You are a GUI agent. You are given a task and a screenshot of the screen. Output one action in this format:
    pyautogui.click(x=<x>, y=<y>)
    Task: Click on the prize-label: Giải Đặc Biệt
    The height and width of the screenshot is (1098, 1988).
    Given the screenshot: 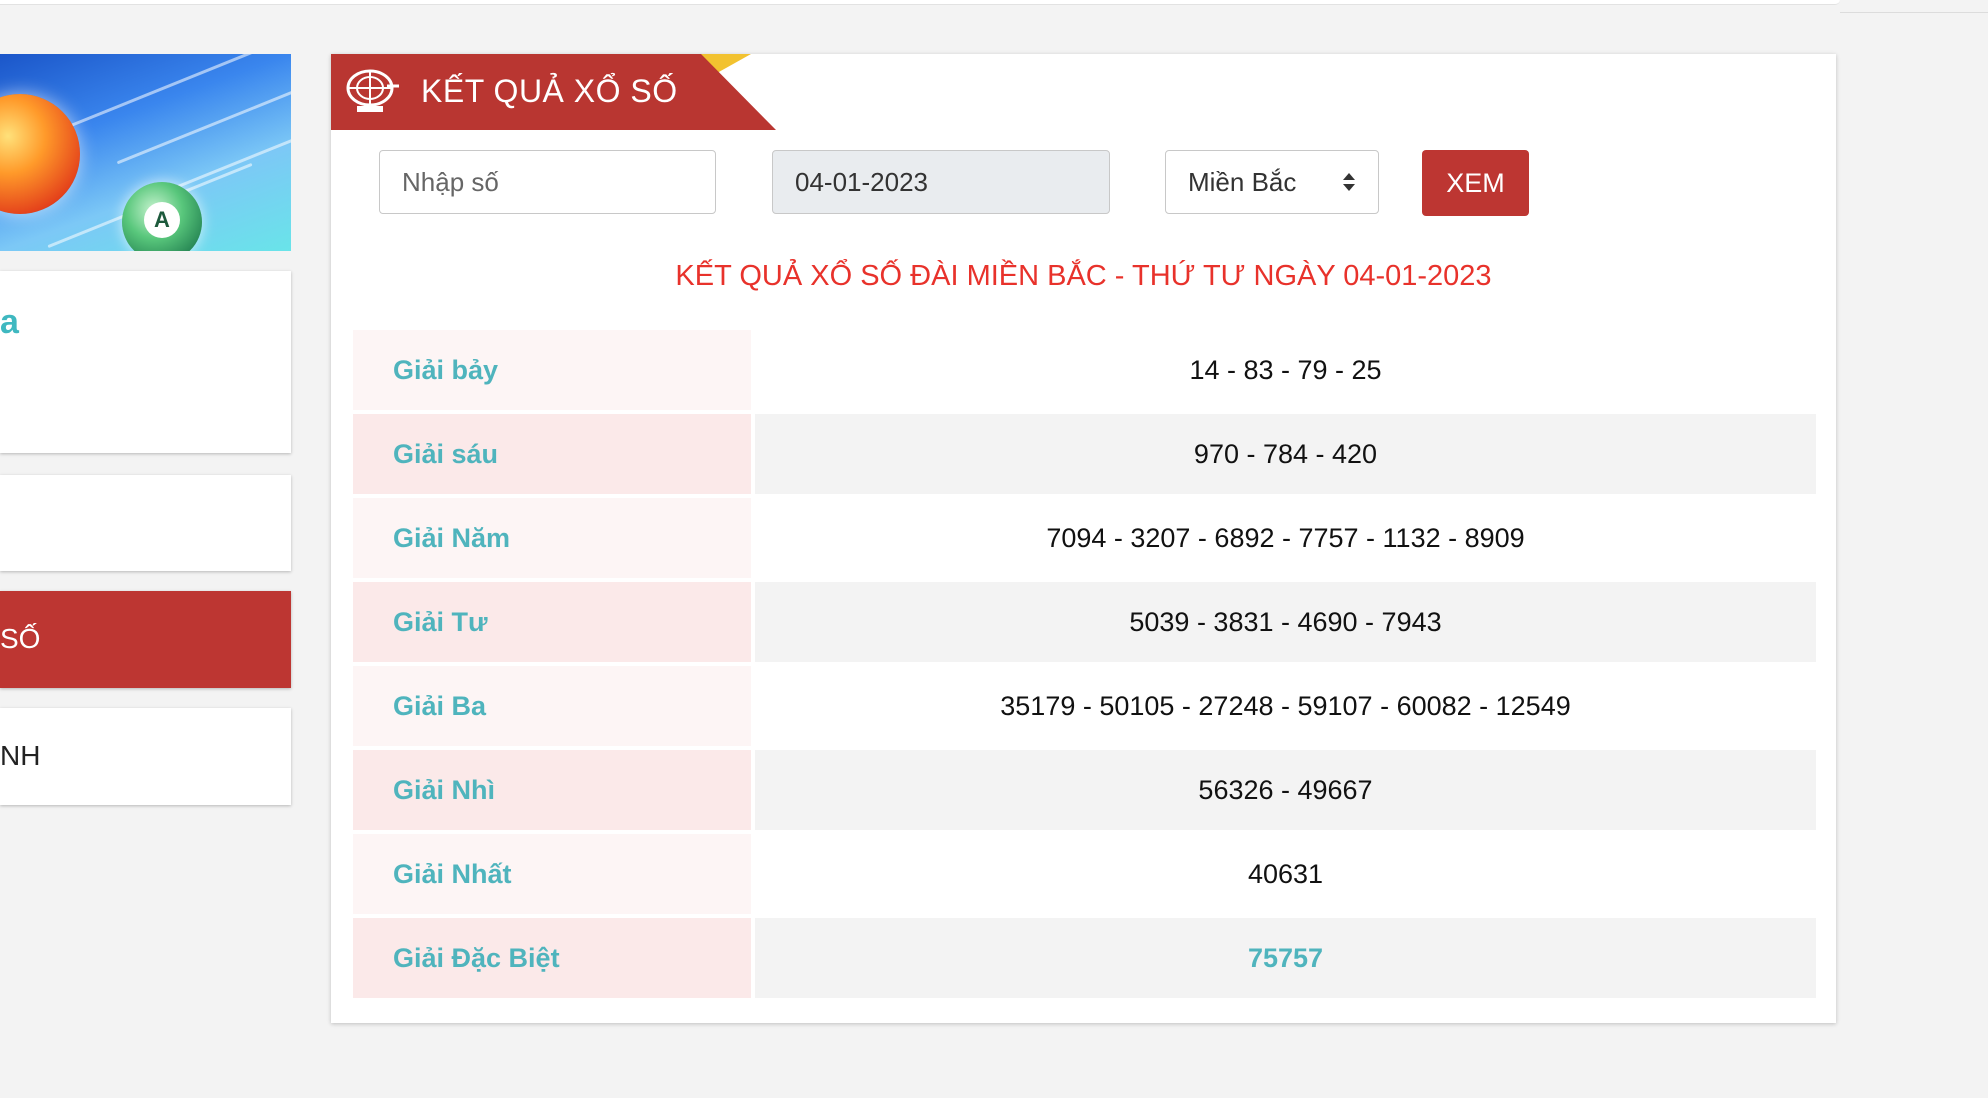 What is the action you would take?
    pyautogui.click(x=552, y=958)
    